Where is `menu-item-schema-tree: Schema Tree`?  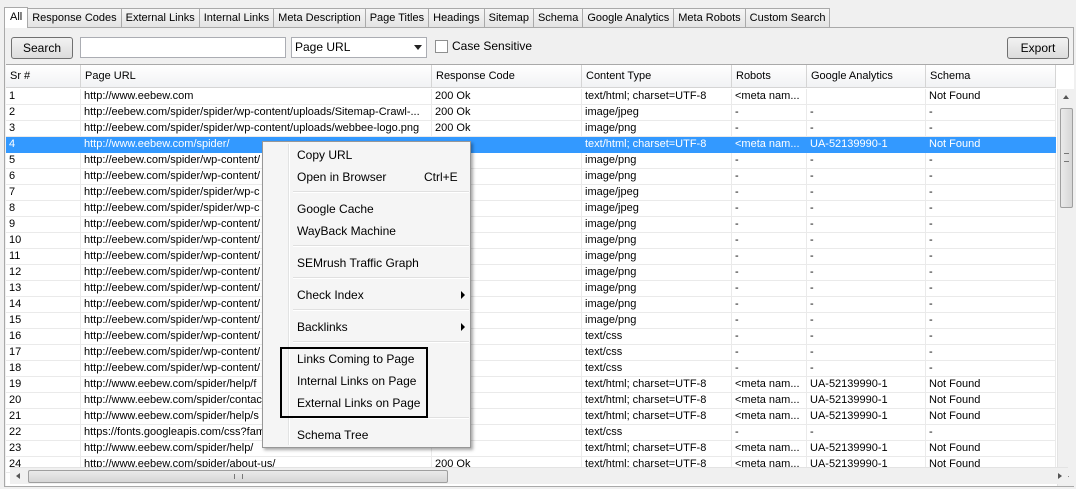
menu-item-schema-tree: Schema Tree is located at coordinates (367, 435).